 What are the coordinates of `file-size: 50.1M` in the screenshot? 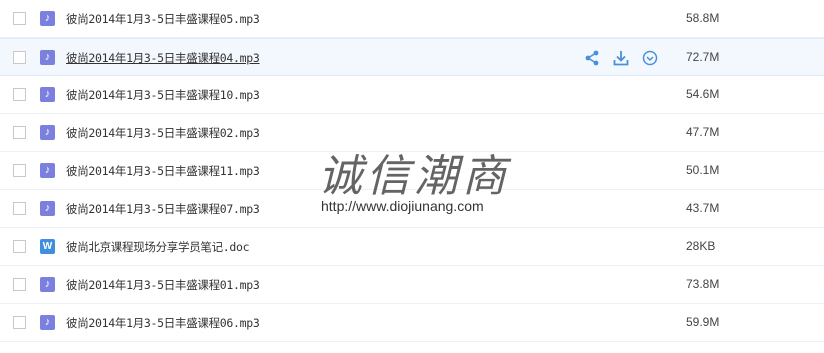 It's located at (703, 170).